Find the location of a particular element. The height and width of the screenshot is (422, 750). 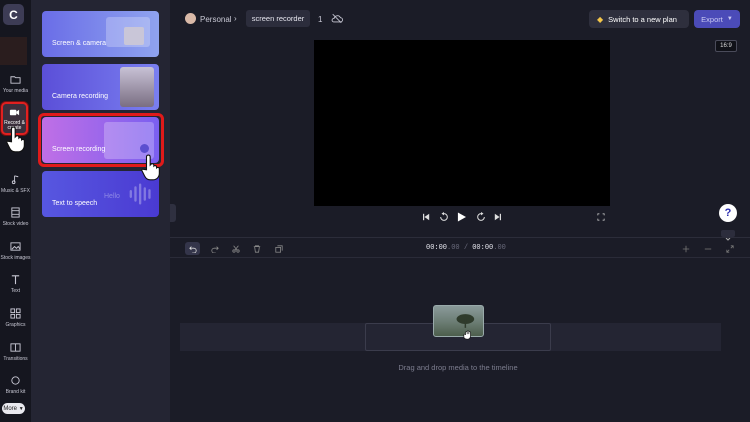

export-button: Export ▼ is located at coordinates (717, 19).